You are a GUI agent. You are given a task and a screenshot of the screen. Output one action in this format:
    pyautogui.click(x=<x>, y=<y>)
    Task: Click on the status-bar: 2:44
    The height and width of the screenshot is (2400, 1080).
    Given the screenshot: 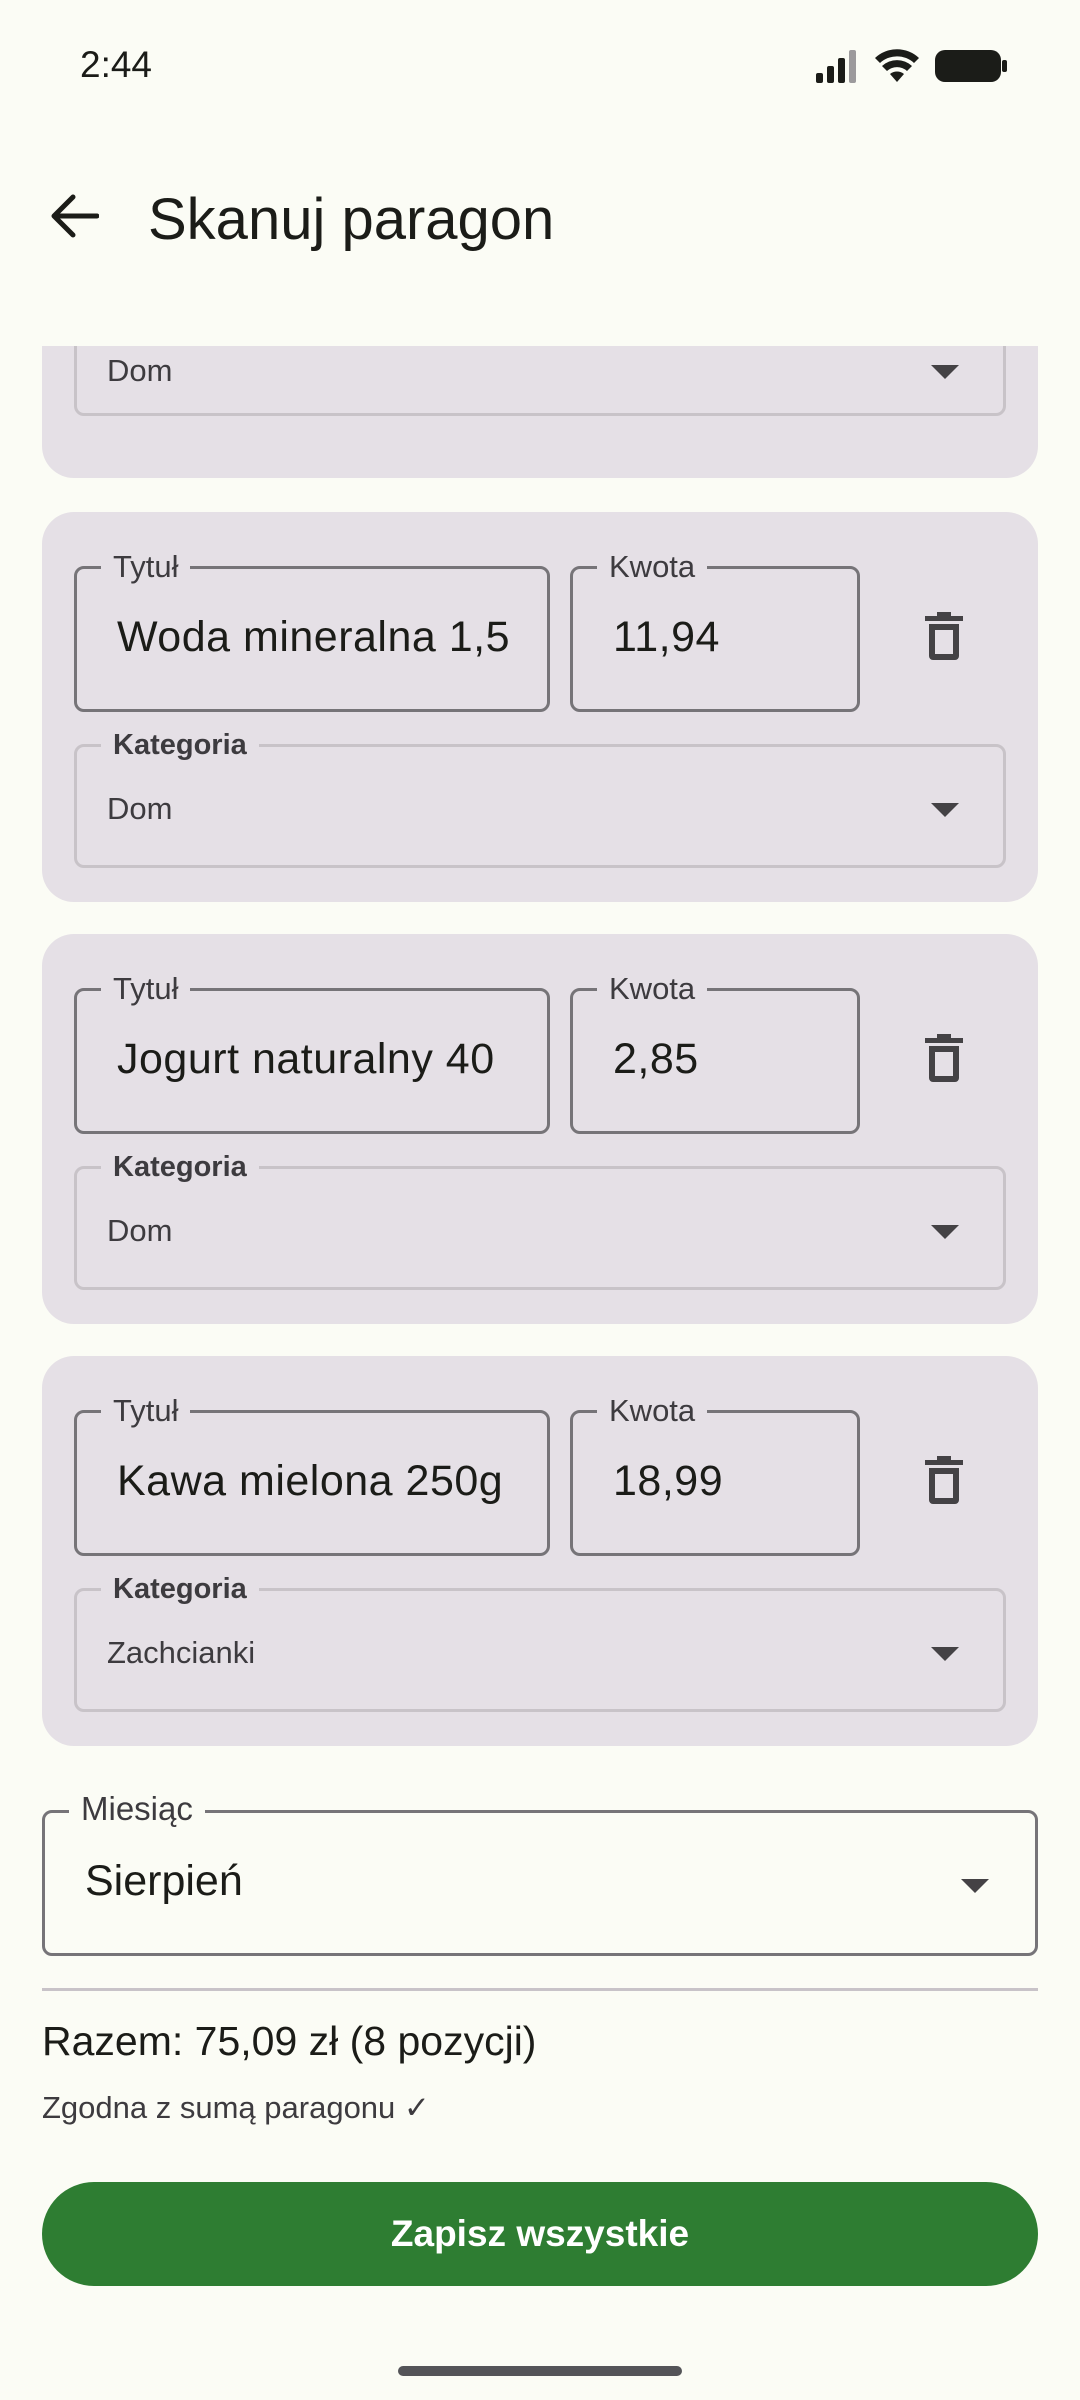 What is the action you would take?
    pyautogui.click(x=540, y=65)
    